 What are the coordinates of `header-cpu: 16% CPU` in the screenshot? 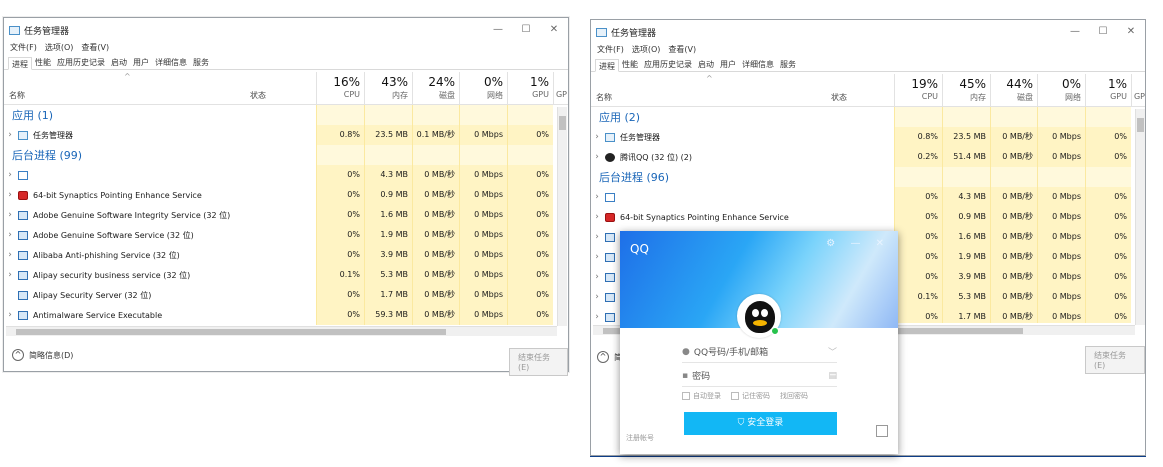 It's located at (340, 88).